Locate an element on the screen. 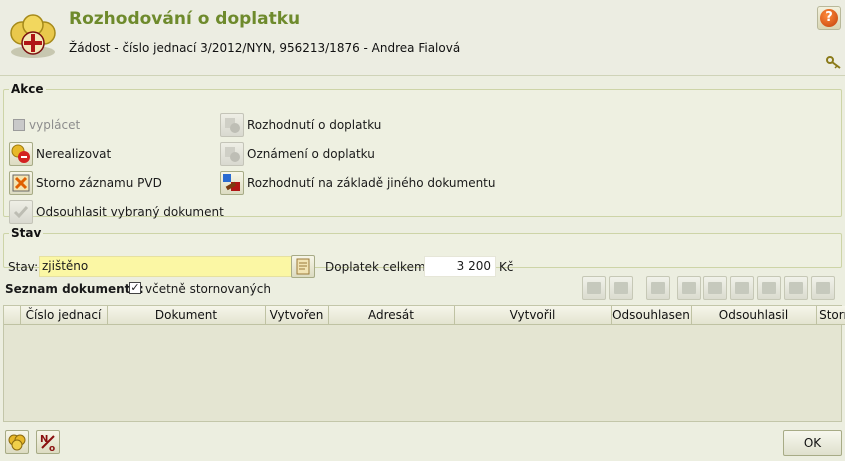  check-icon is located at coordinates (21, 212).